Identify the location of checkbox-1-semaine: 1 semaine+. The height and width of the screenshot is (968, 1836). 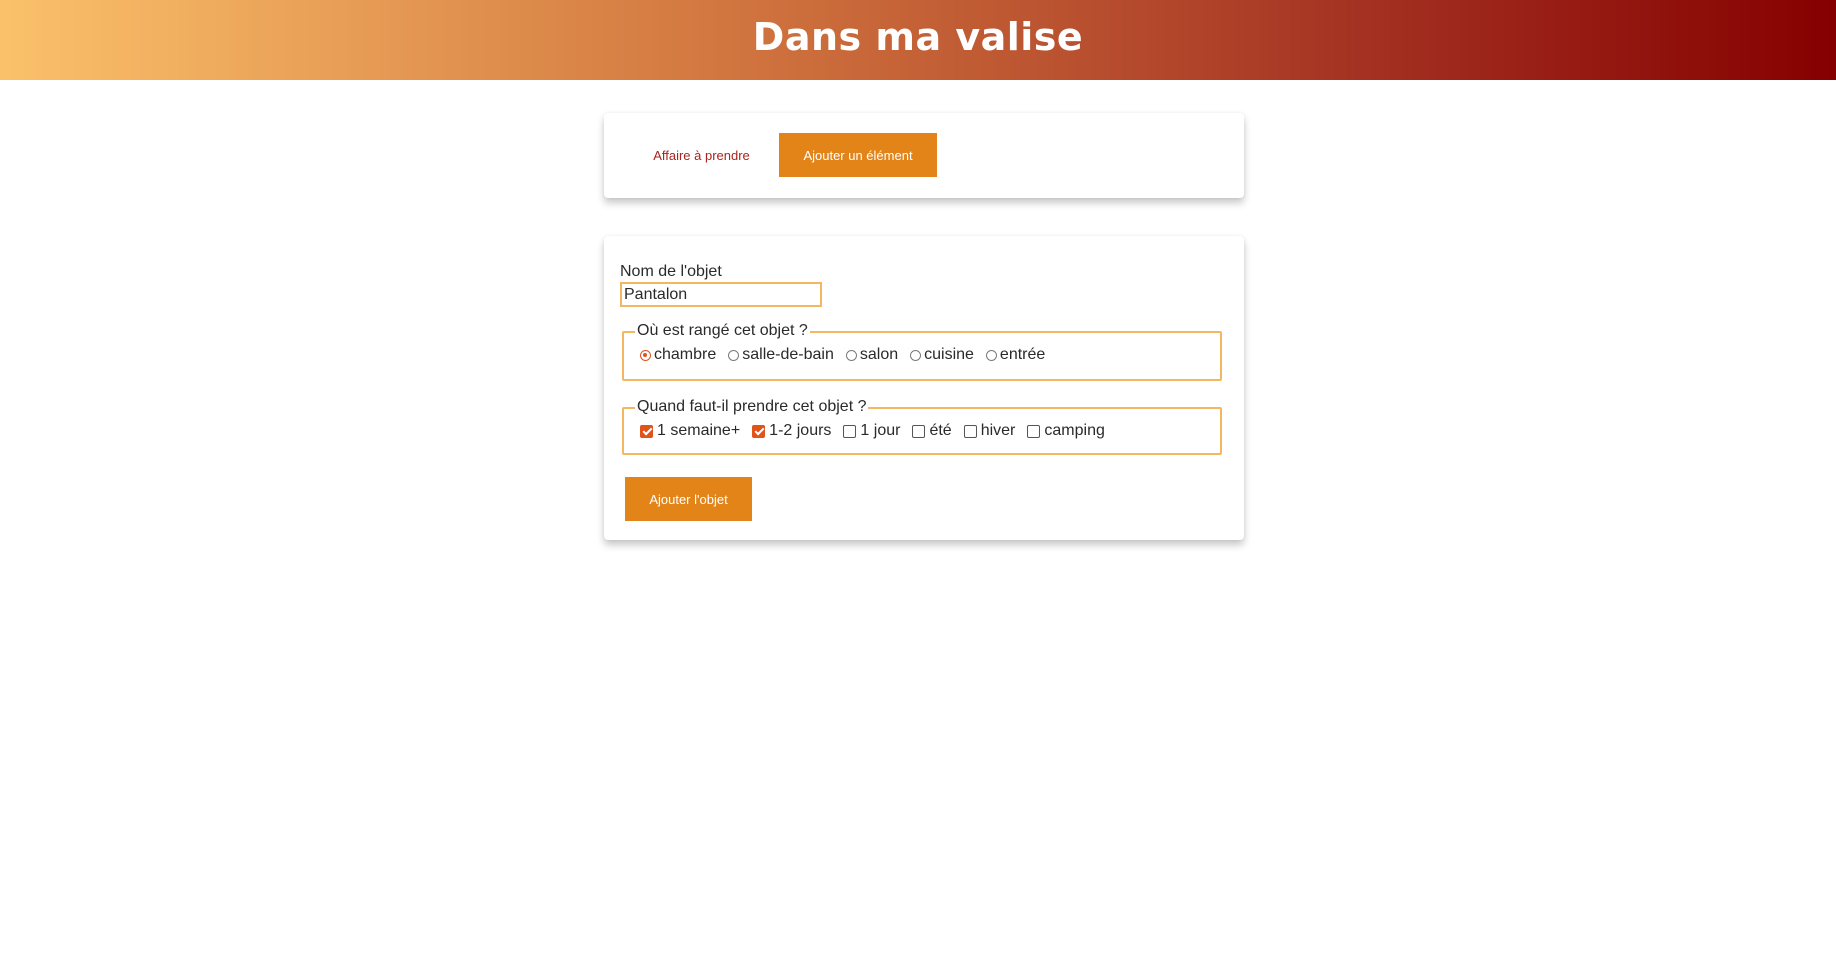
(690, 431).